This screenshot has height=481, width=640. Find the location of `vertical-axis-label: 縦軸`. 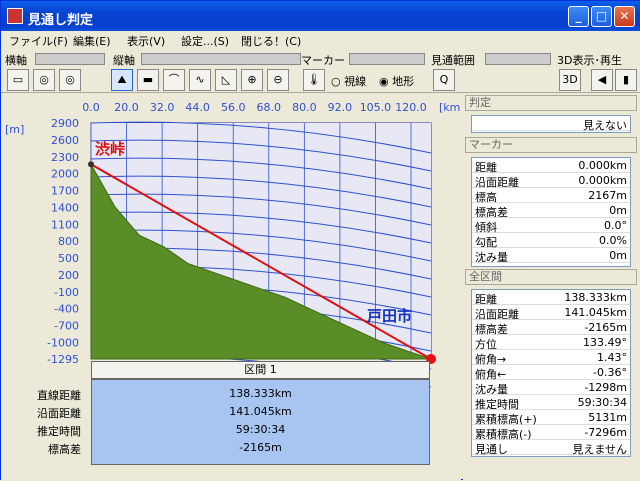

vertical-axis-label: 縦軸 is located at coordinates (124, 60).